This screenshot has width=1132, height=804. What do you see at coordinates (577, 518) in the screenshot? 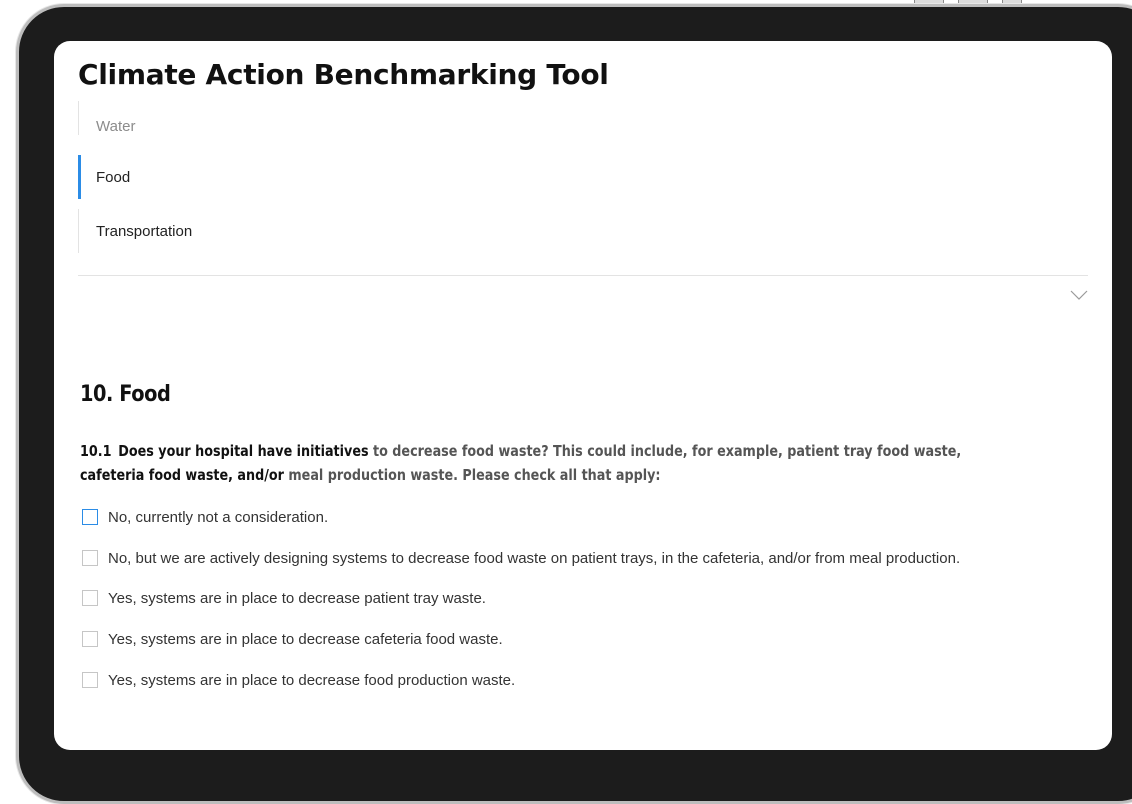
I see `option-not-a-consideration: No, currently not a consideration.` at bounding box center [577, 518].